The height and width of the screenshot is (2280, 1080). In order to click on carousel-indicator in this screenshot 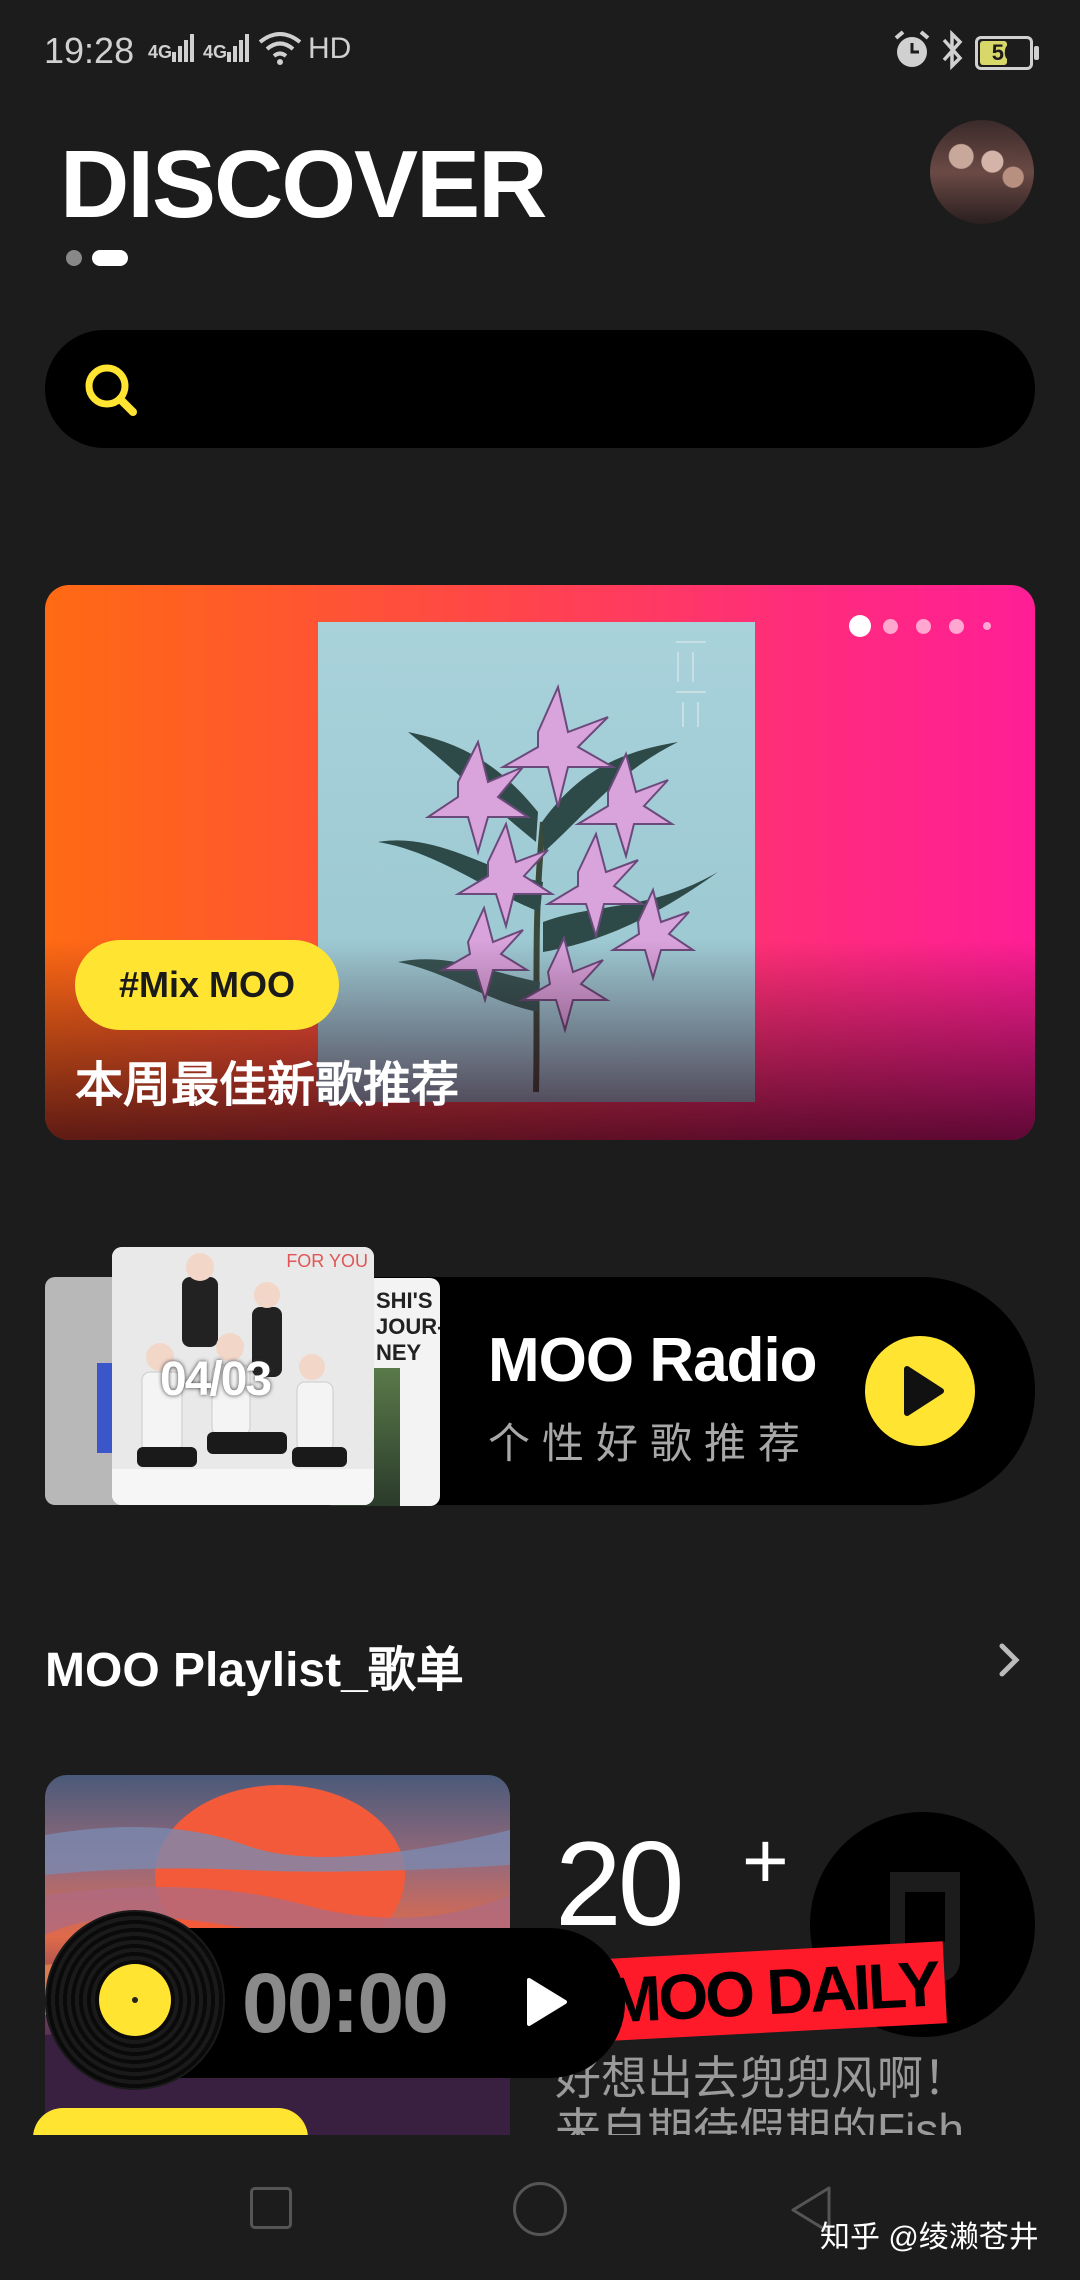, I will do `click(924, 627)`.